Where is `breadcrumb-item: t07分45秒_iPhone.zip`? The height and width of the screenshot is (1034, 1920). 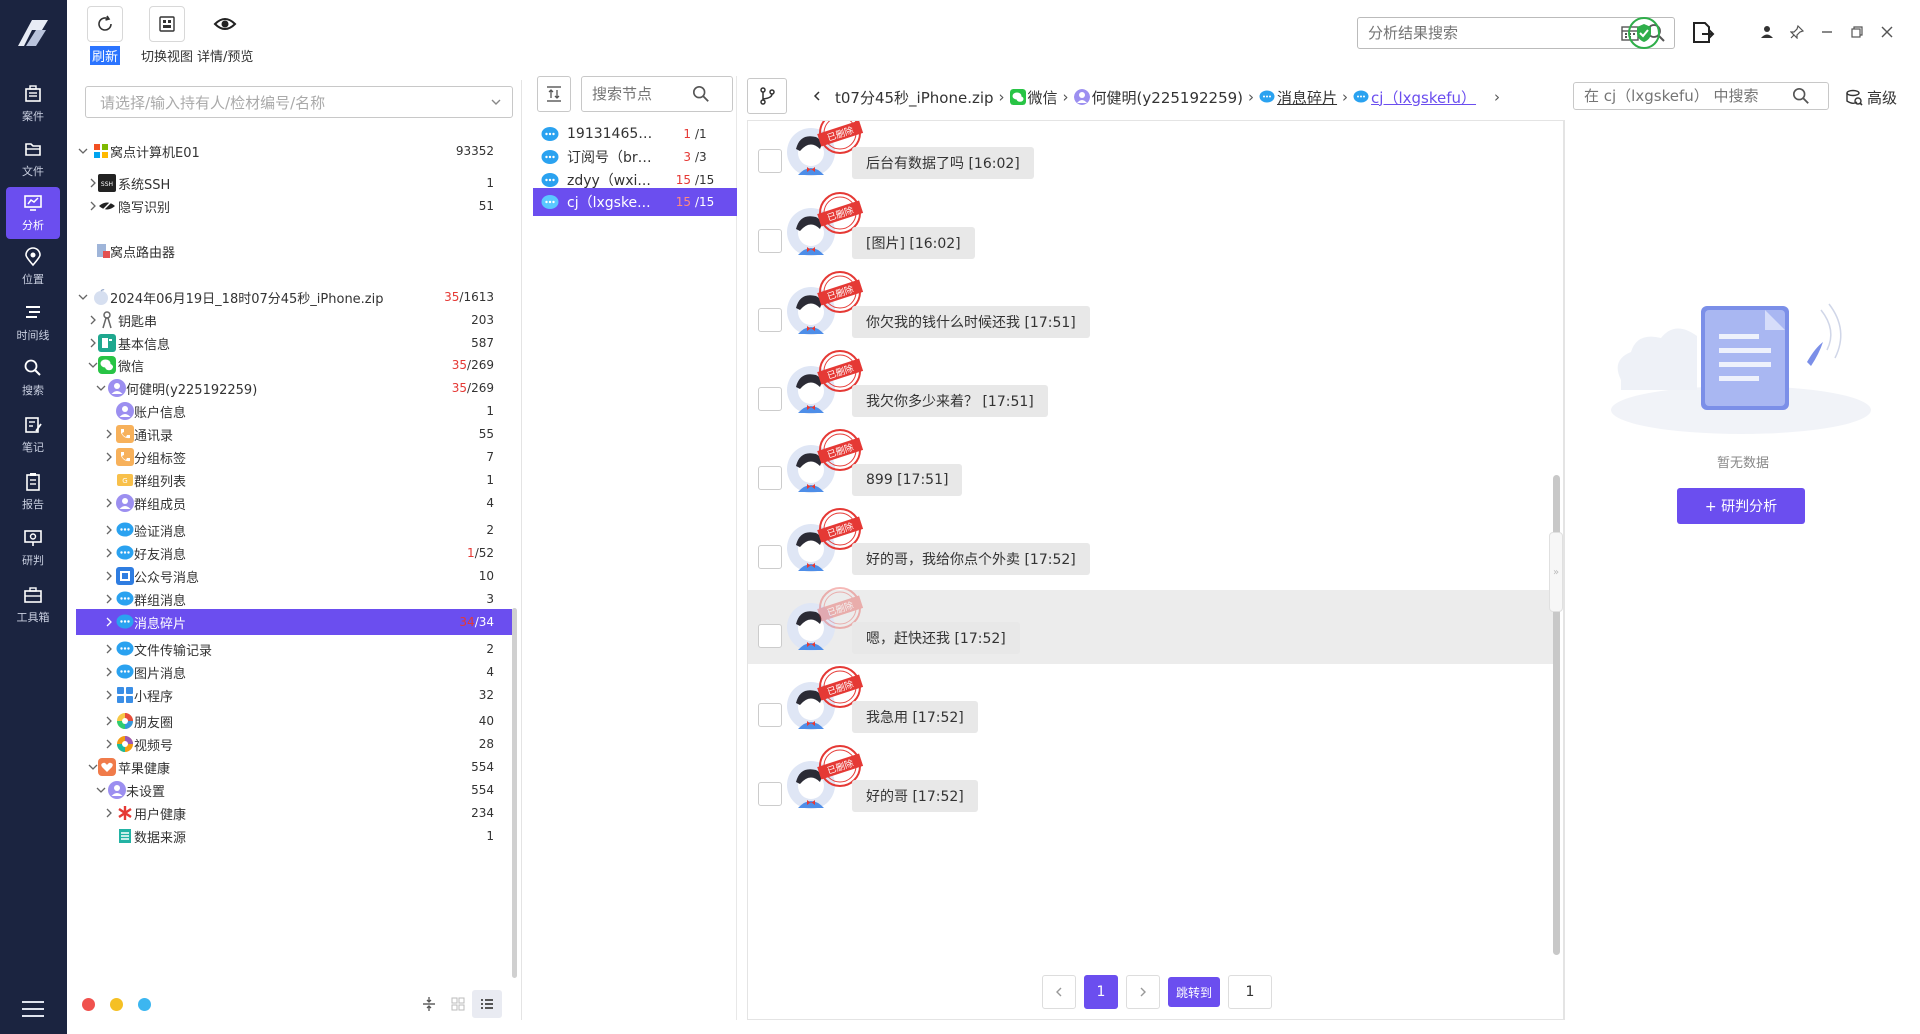 breadcrumb-item: t07分45秒_iPhone.zip is located at coordinates (914, 97).